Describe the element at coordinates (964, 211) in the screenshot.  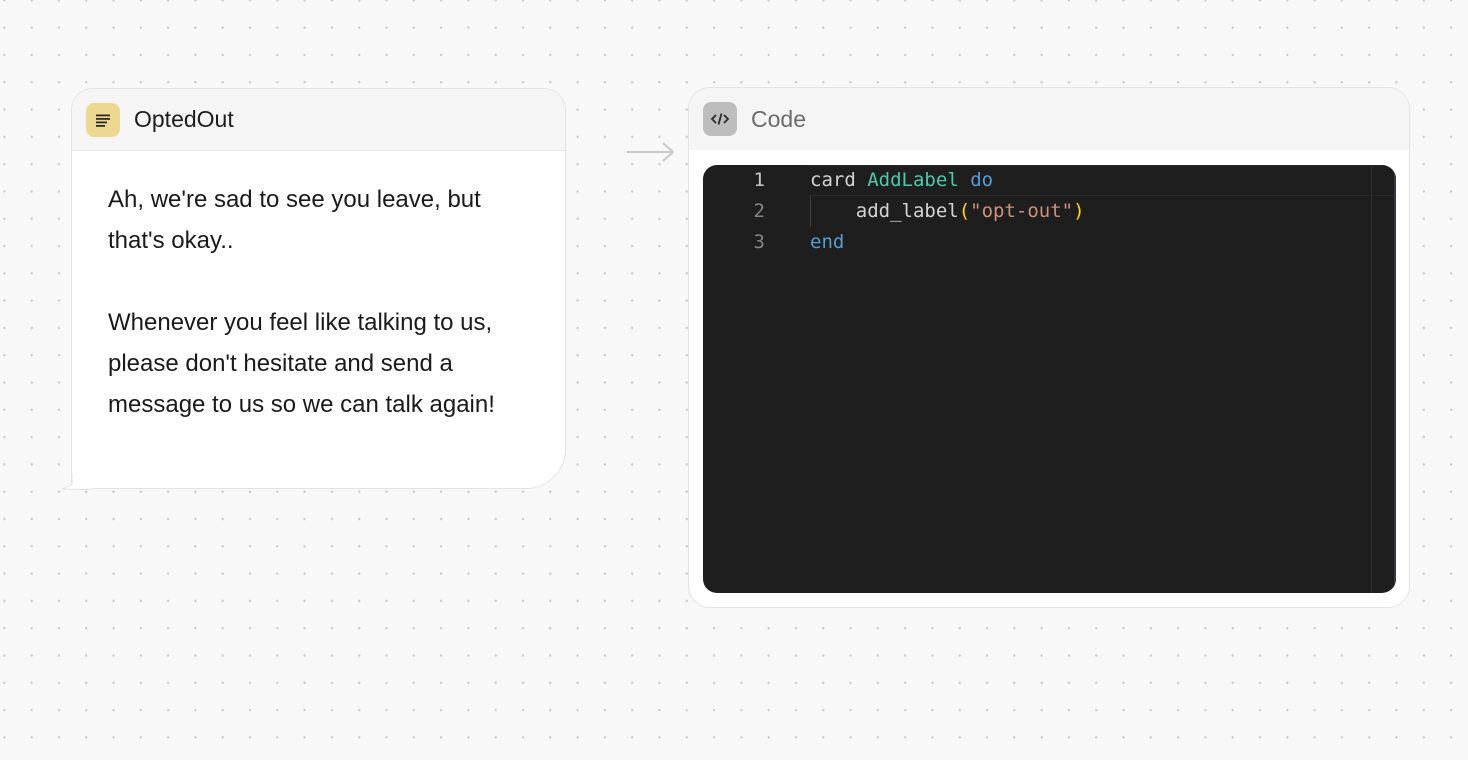
I see `code-token: (` at that location.